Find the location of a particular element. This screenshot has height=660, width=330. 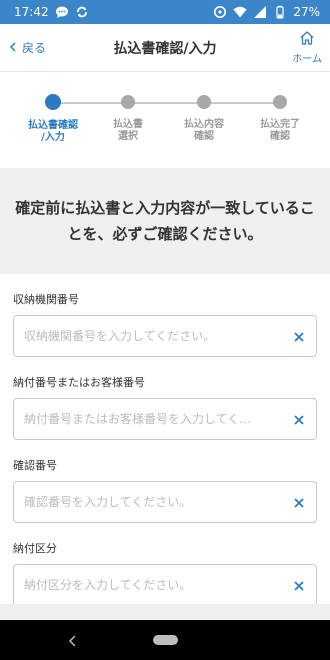

field-payment-category: 納付区分 is located at coordinates (165, 573).